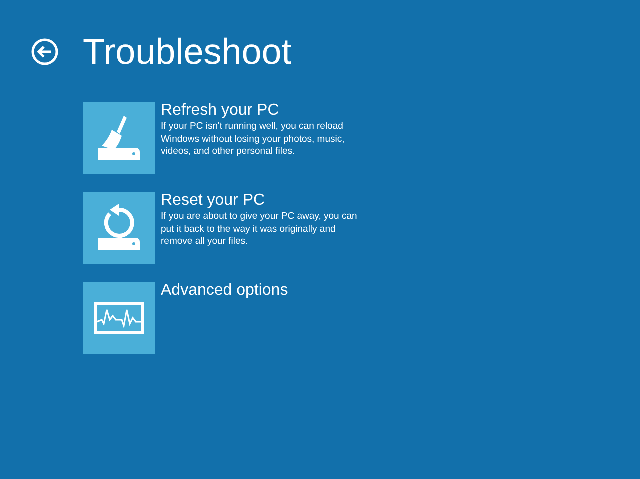  What do you see at coordinates (45, 52) in the screenshot?
I see `back-button` at bounding box center [45, 52].